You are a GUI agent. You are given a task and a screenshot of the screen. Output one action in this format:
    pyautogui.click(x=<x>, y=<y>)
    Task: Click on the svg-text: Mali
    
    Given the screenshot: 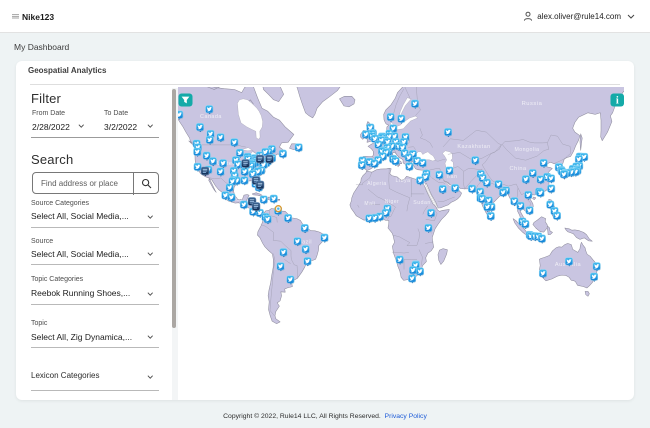 What is the action you would take?
    pyautogui.click(x=369, y=204)
    